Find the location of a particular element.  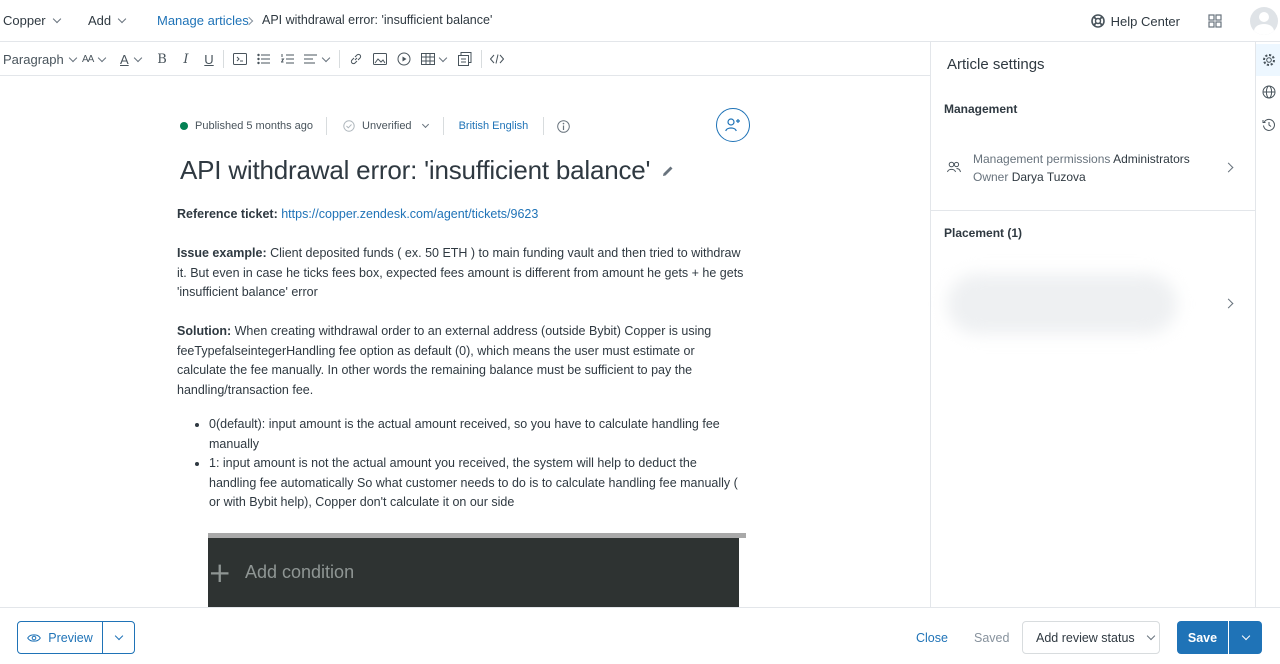

saved-status: Saved is located at coordinates (992, 637).